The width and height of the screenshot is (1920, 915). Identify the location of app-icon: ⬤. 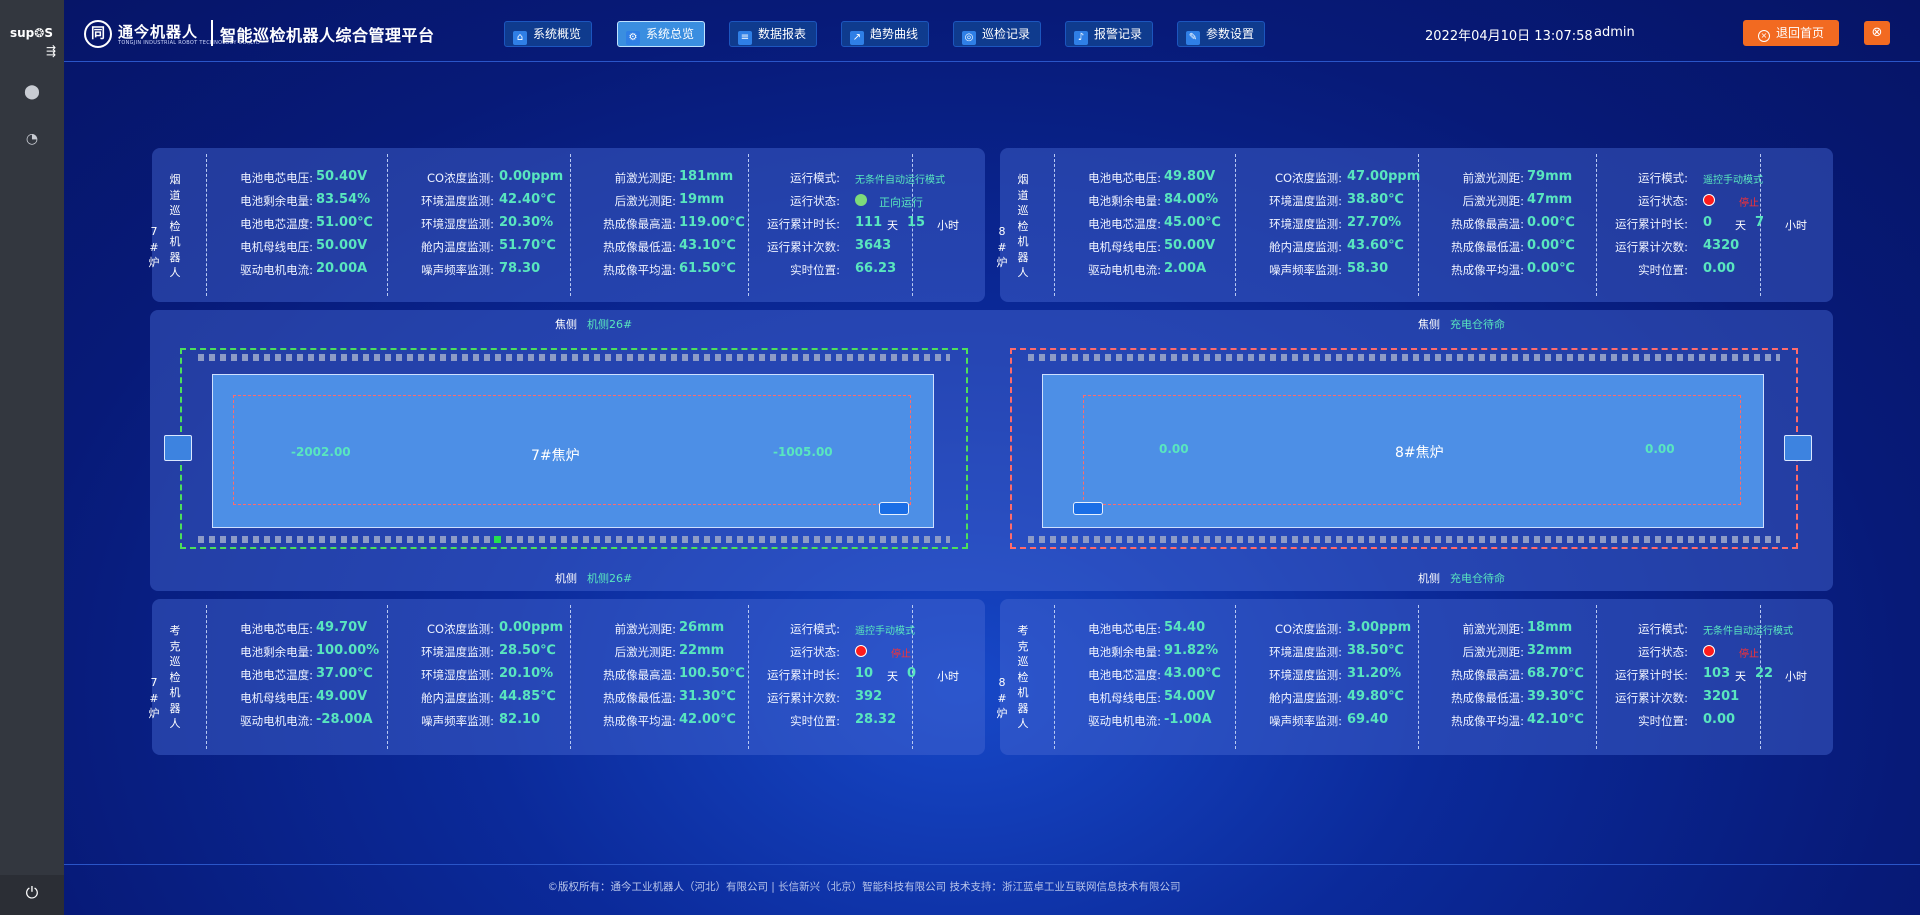
(32, 92).